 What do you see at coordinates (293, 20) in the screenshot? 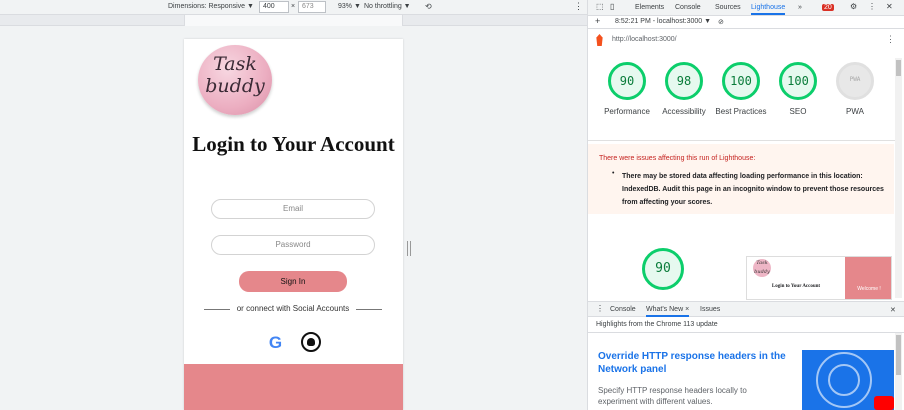
I see `media-query-ruler` at bounding box center [293, 20].